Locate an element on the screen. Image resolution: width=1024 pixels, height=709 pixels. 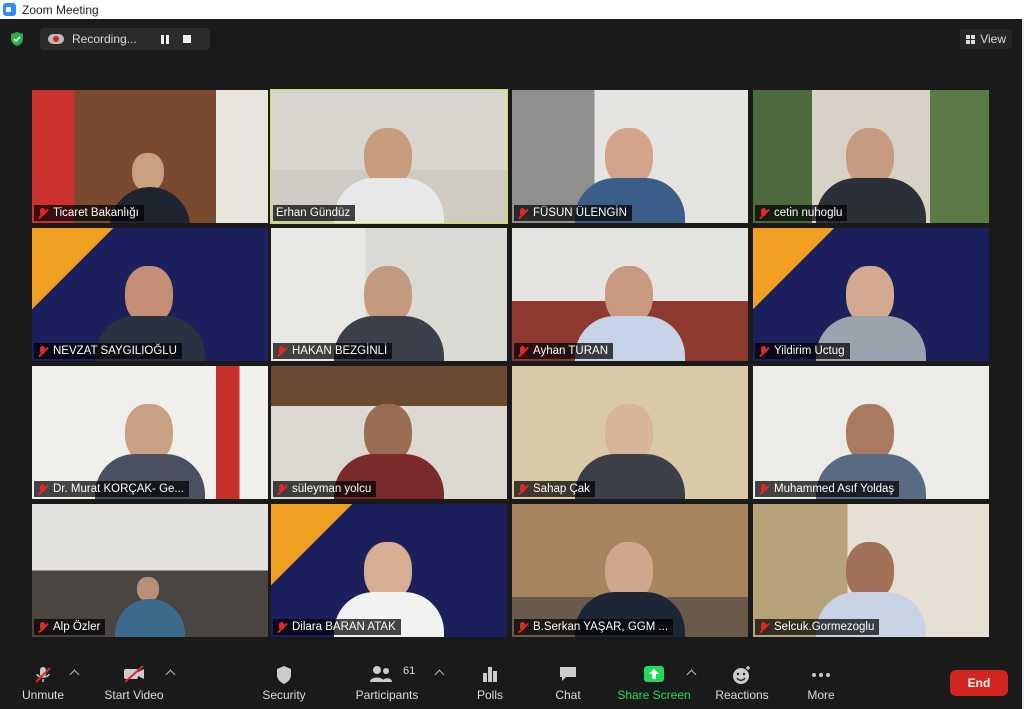
muted-microphone-icon is located at coordinates (43, 675).